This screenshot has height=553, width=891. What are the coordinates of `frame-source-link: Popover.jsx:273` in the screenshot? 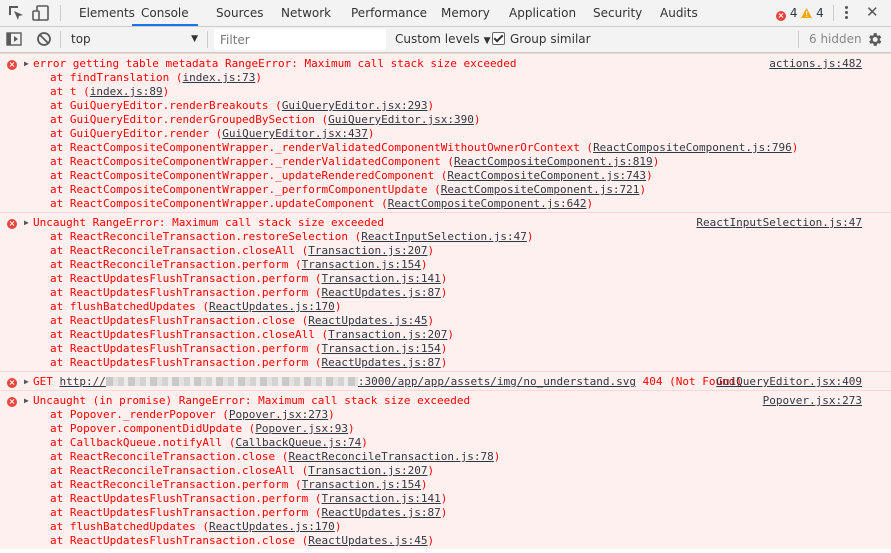 It's located at (278, 414).